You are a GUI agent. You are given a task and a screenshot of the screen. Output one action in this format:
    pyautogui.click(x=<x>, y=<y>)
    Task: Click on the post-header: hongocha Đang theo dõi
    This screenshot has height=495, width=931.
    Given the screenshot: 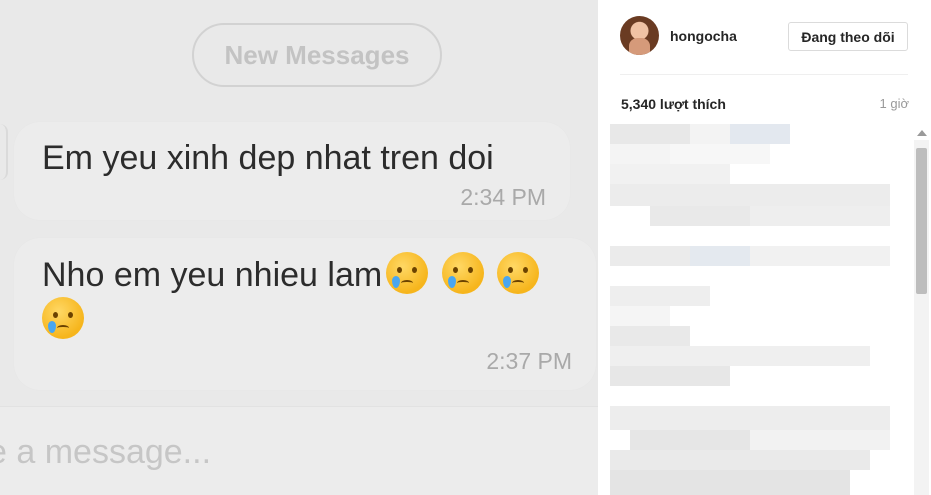 What is the action you would take?
    pyautogui.click(x=764, y=37)
    